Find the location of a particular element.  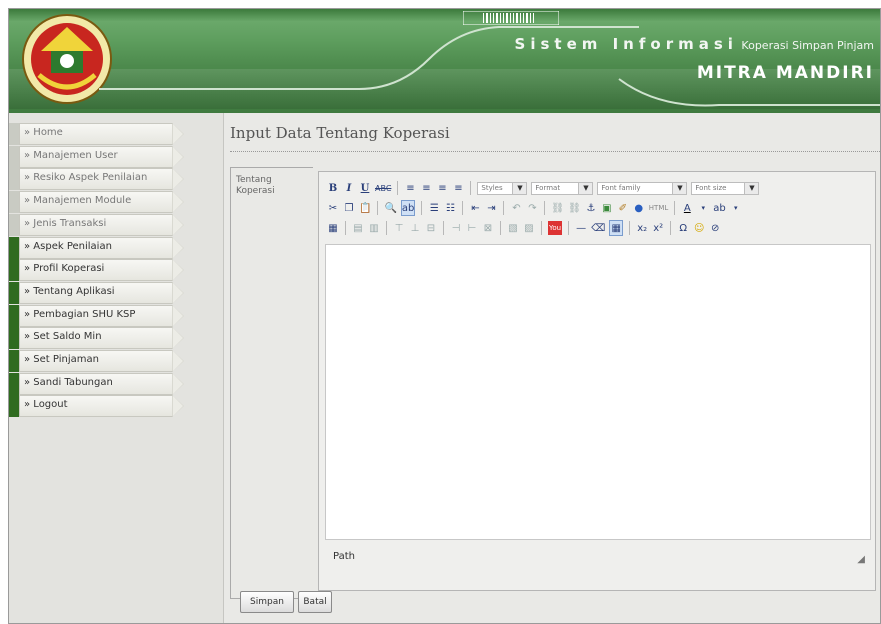

cut-icon: ✂ is located at coordinates (333, 208).